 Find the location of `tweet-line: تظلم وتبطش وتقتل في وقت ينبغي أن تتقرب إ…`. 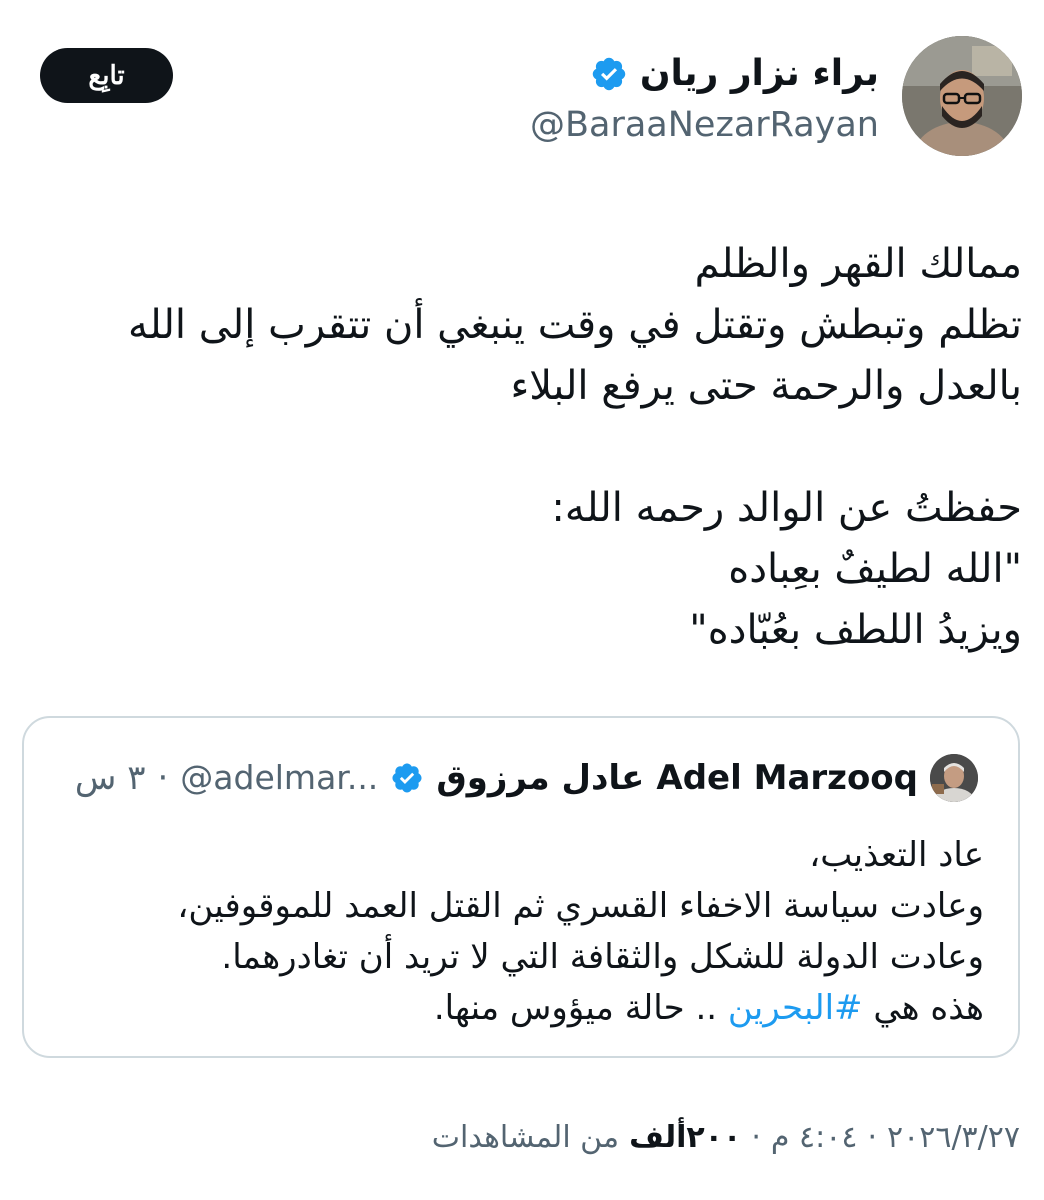

tweet-line: تظلم وتبطش وتقتل في وقت ينبغي أن تتقرب إ… is located at coordinates (575, 325).